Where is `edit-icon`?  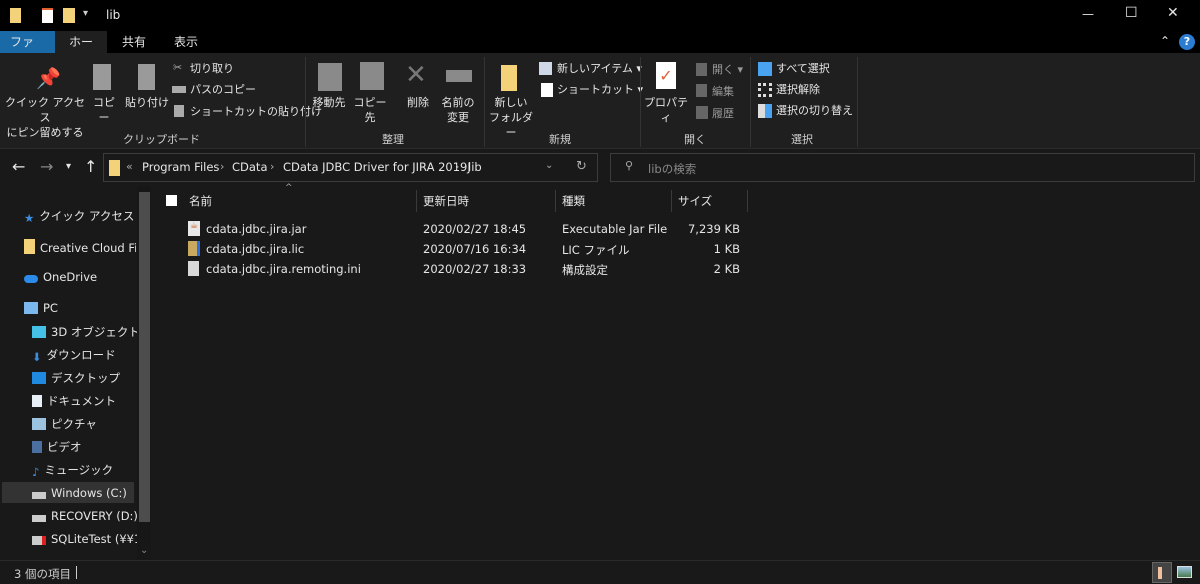
edit-icon is located at coordinates (701, 90).